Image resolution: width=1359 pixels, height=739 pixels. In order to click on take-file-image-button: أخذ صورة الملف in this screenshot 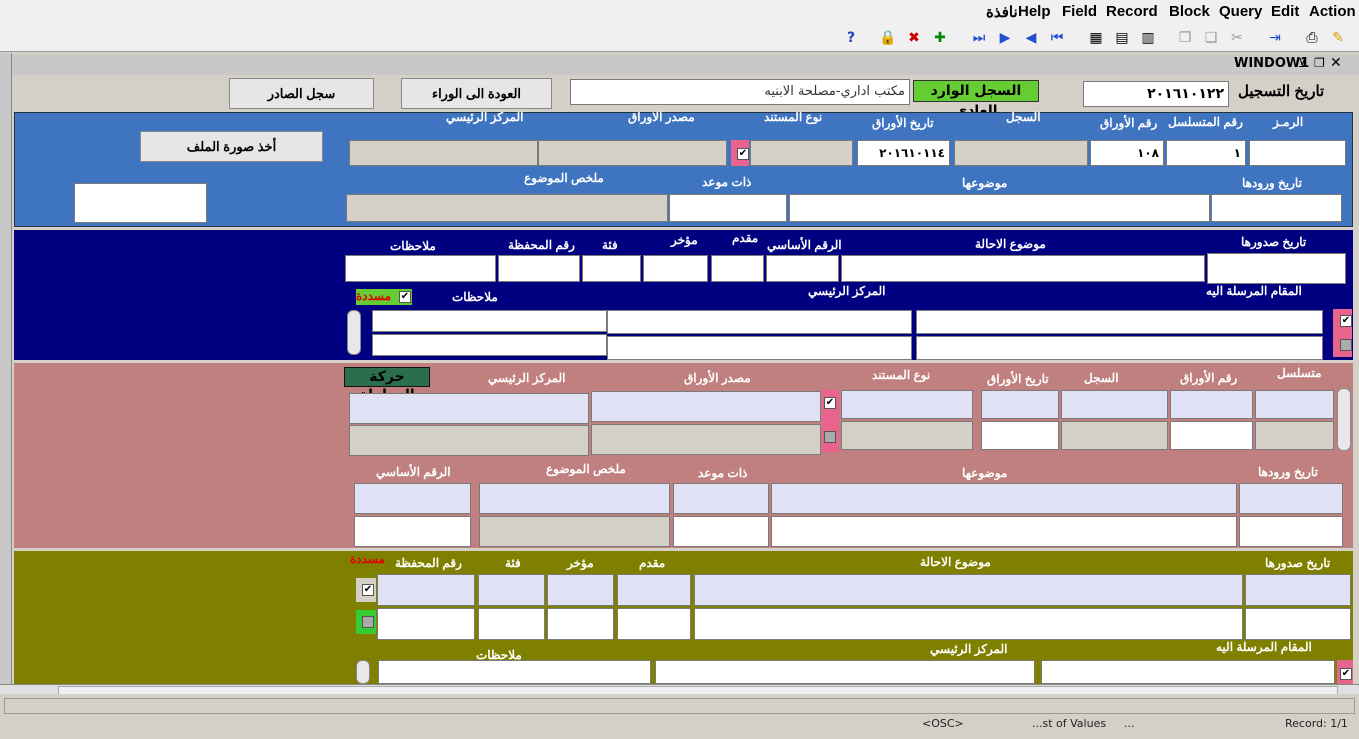, I will do `click(231, 146)`.